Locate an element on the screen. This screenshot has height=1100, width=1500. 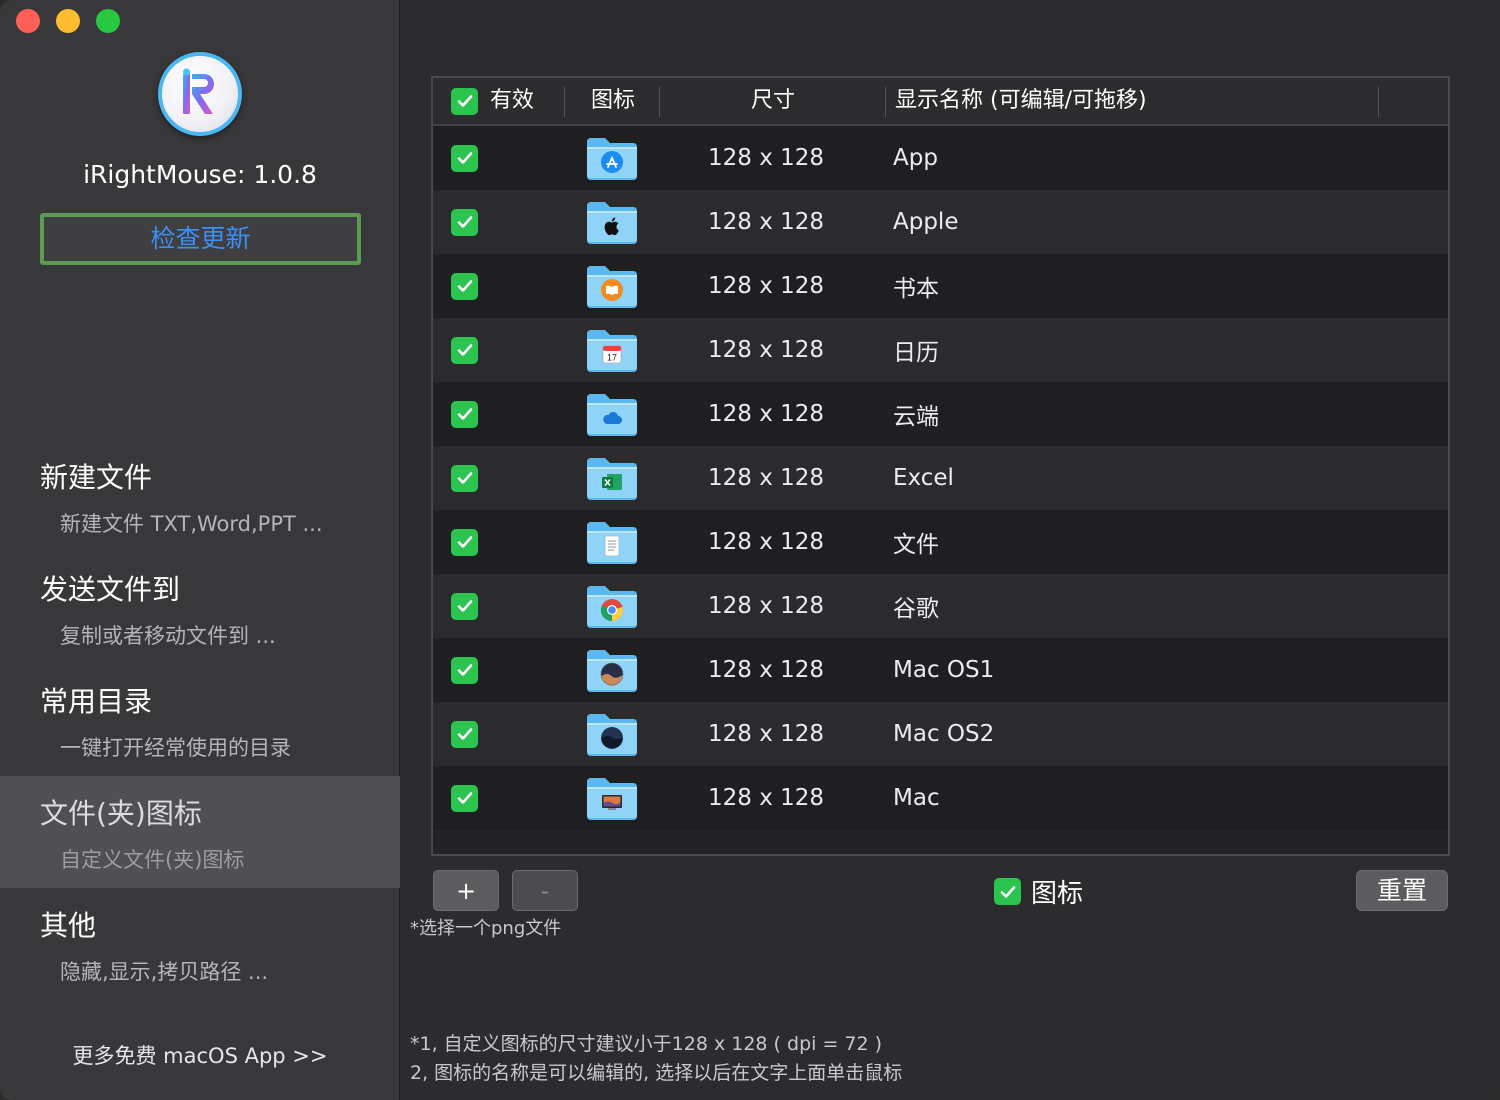
icon-toggle-checkbox: 图标 is located at coordinates (1038, 891).